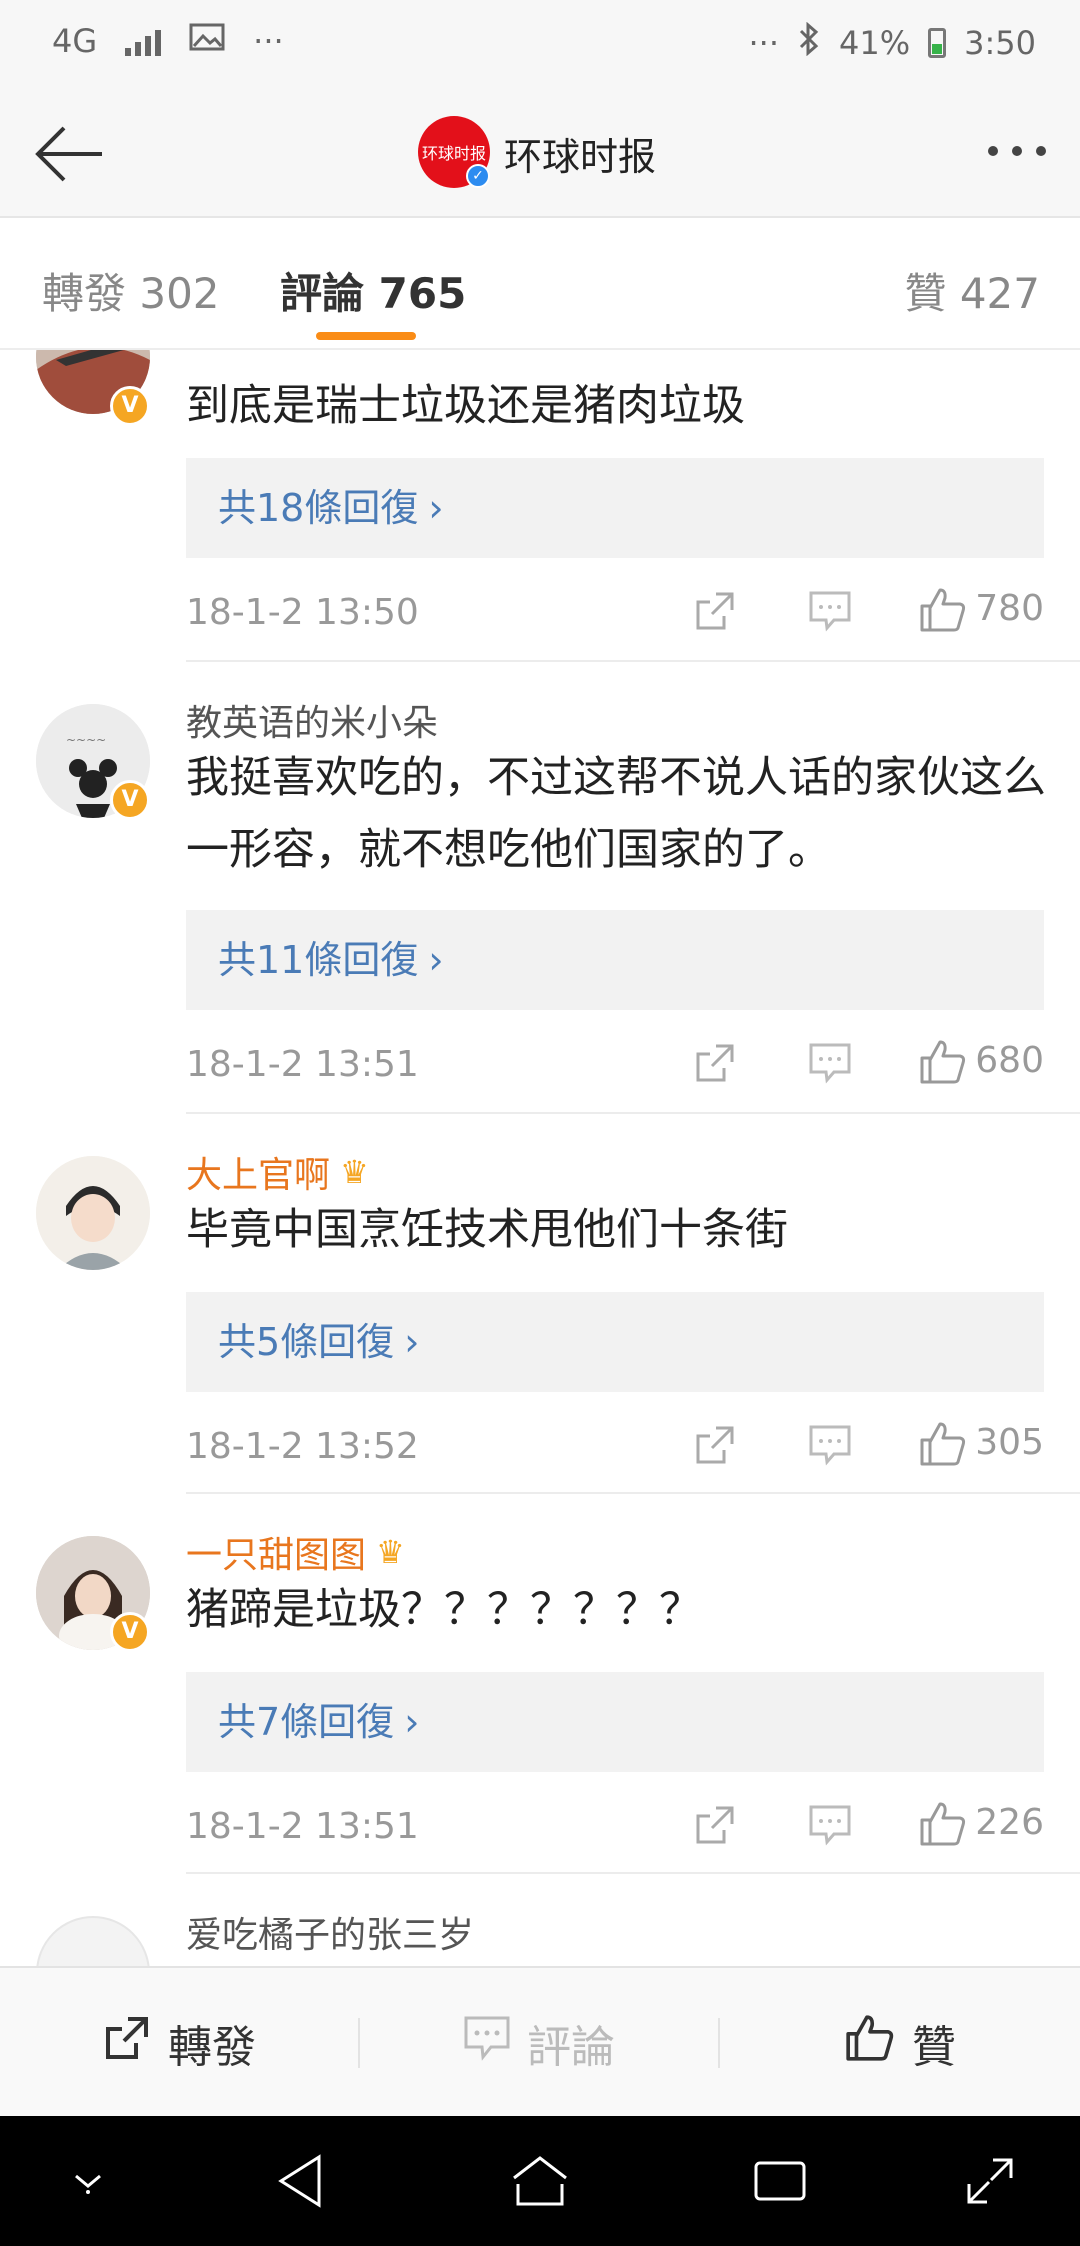 The width and height of the screenshot is (1080, 2246). Describe the element at coordinates (453, 153) in the screenshot. I see `logo-lettering: 环球时报` at that location.